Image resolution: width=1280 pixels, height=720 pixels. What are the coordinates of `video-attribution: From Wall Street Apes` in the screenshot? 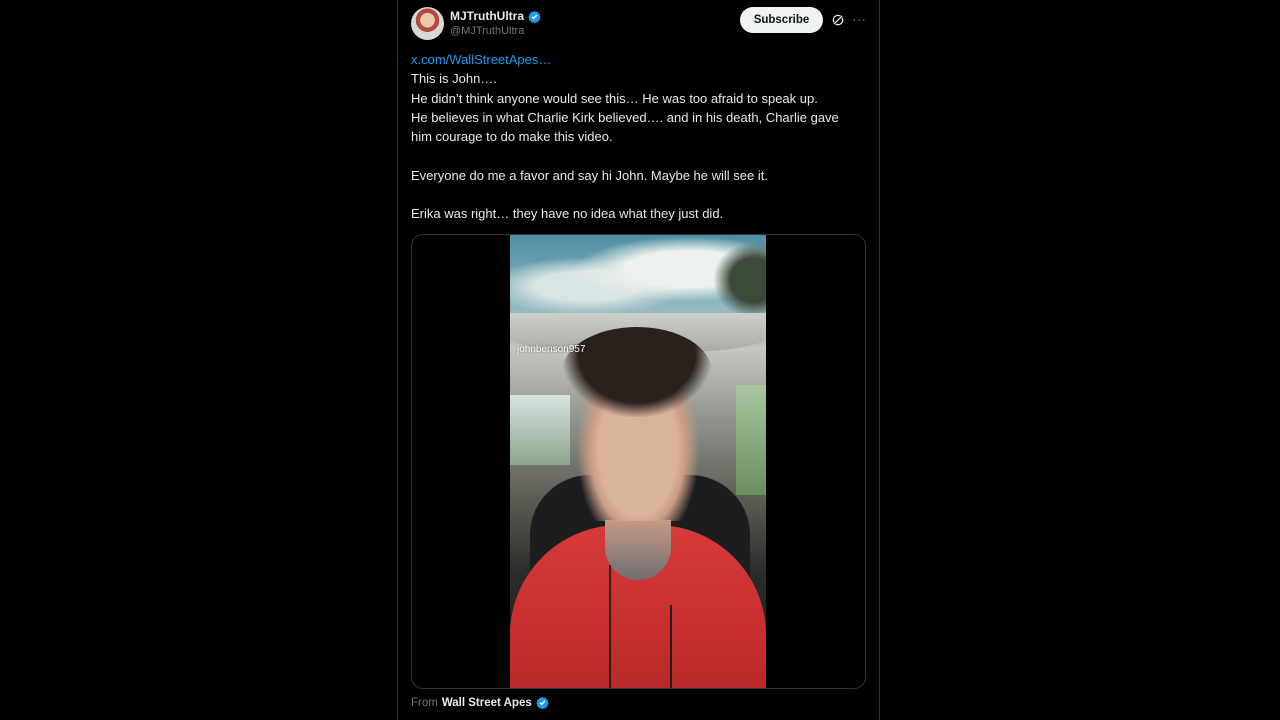 It's located at (480, 702).